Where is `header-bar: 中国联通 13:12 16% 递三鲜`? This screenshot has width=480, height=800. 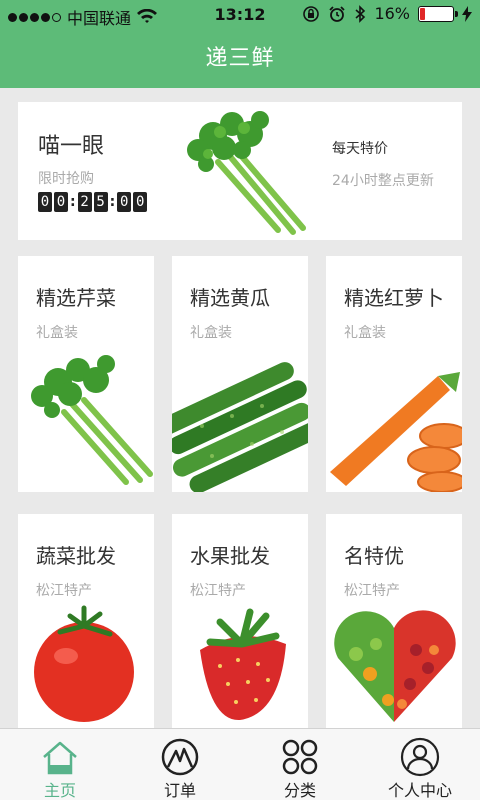 header-bar: 中国联通 13:12 16% 递三鲜 is located at coordinates (240, 44).